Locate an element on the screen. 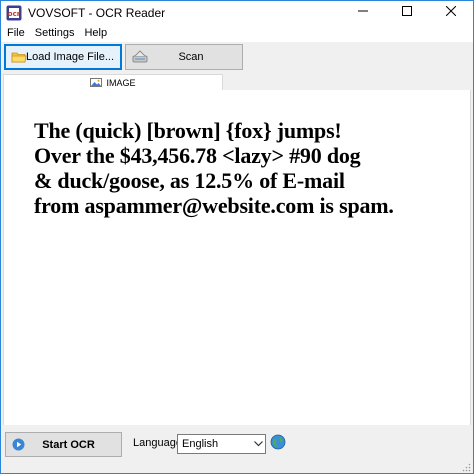 Image resolution: width=474 pixels, height=474 pixels. tab-image: IMAGE is located at coordinates (113, 82).